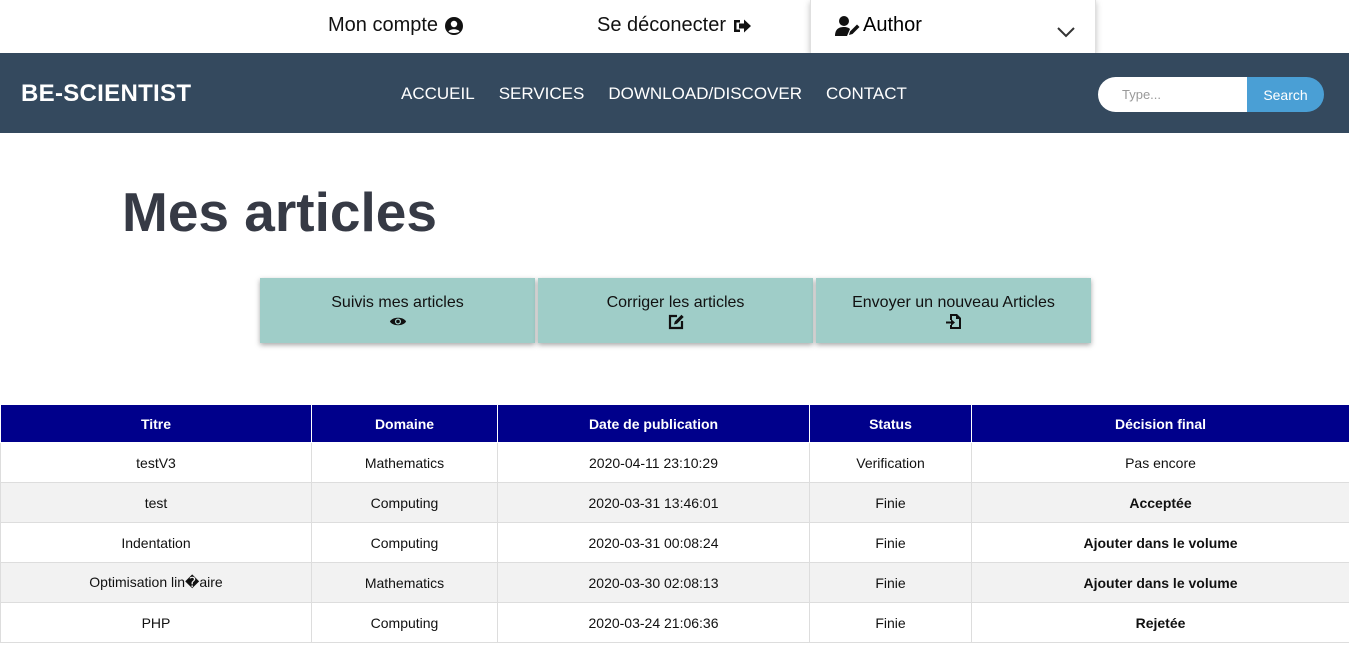 This screenshot has width=1349, height=664. I want to click on cell-date: 2020-03-31 00:08:24, so click(653, 542).